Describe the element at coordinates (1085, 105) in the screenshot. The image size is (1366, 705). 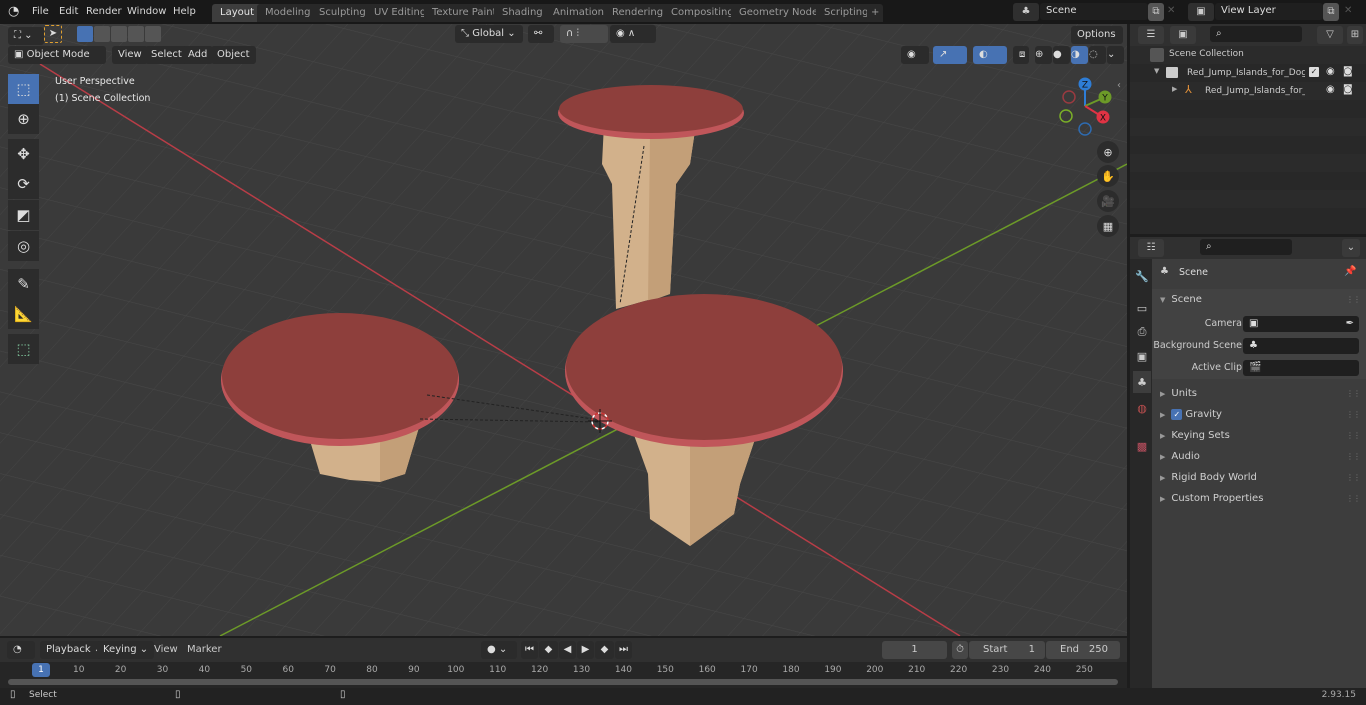
I see `navigation-gizmo: Z Y X` at that location.